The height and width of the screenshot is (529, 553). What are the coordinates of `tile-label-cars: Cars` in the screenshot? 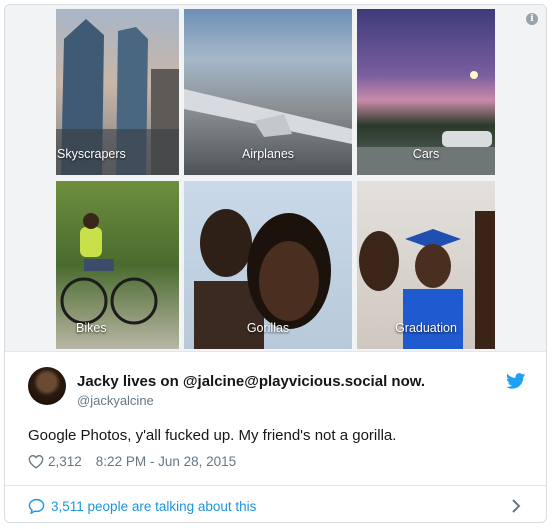 It's located at (426, 154).